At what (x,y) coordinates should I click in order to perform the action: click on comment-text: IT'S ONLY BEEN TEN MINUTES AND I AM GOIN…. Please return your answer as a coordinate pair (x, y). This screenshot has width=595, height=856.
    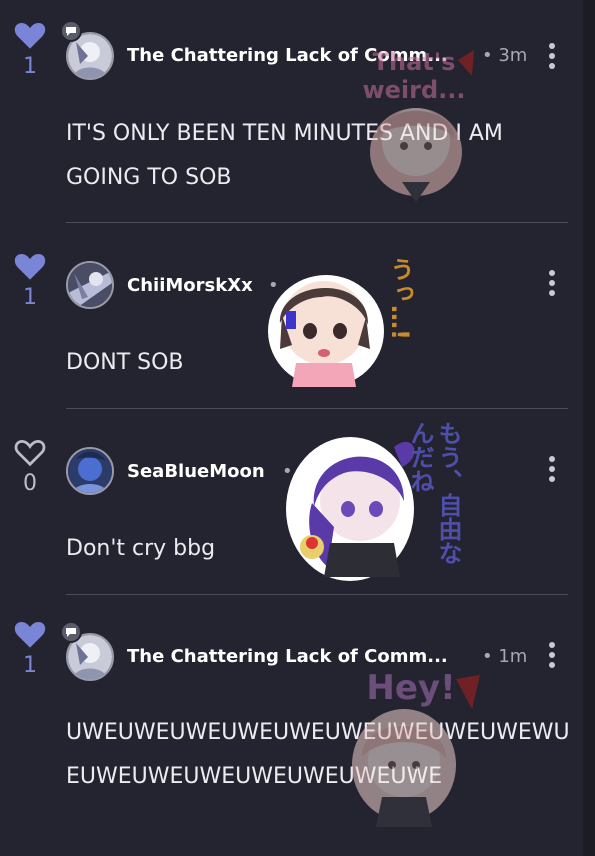
    Looking at the image, I should click on (284, 155).